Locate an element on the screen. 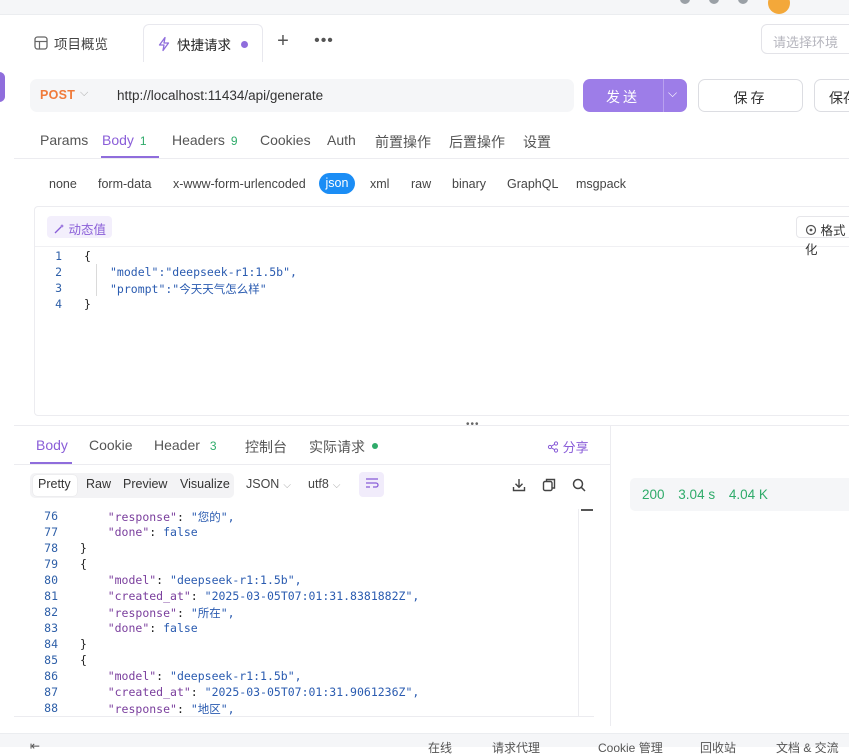  view-pretty: Pretty is located at coordinates (54, 484).